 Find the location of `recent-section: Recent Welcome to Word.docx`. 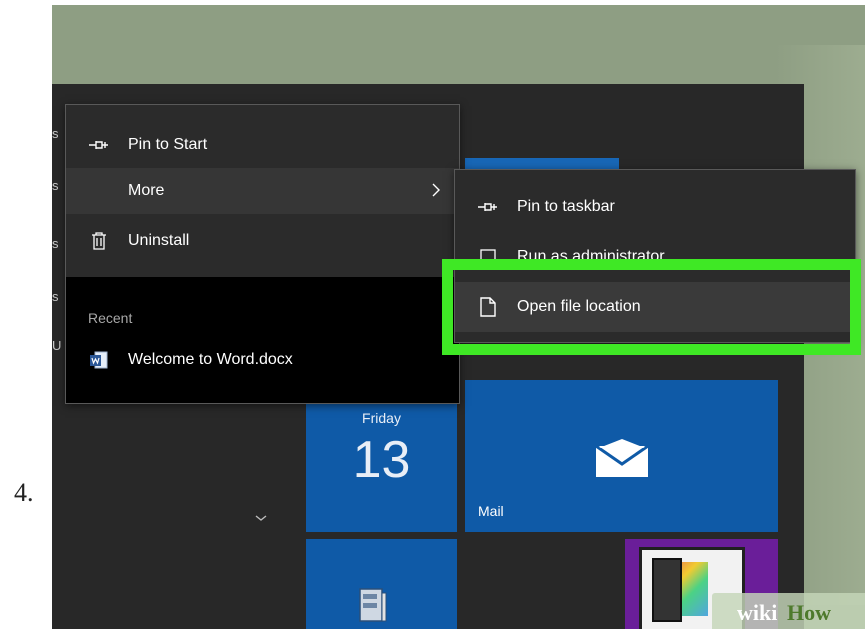

recent-section: Recent Welcome to Word.docx is located at coordinates (262, 340).